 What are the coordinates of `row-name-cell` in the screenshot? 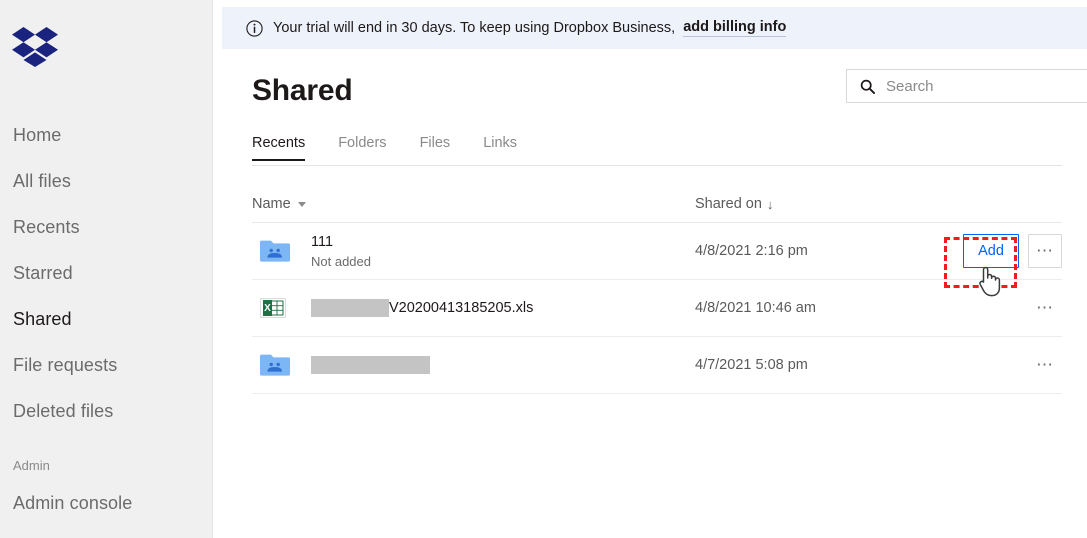 It's located at (370, 365).